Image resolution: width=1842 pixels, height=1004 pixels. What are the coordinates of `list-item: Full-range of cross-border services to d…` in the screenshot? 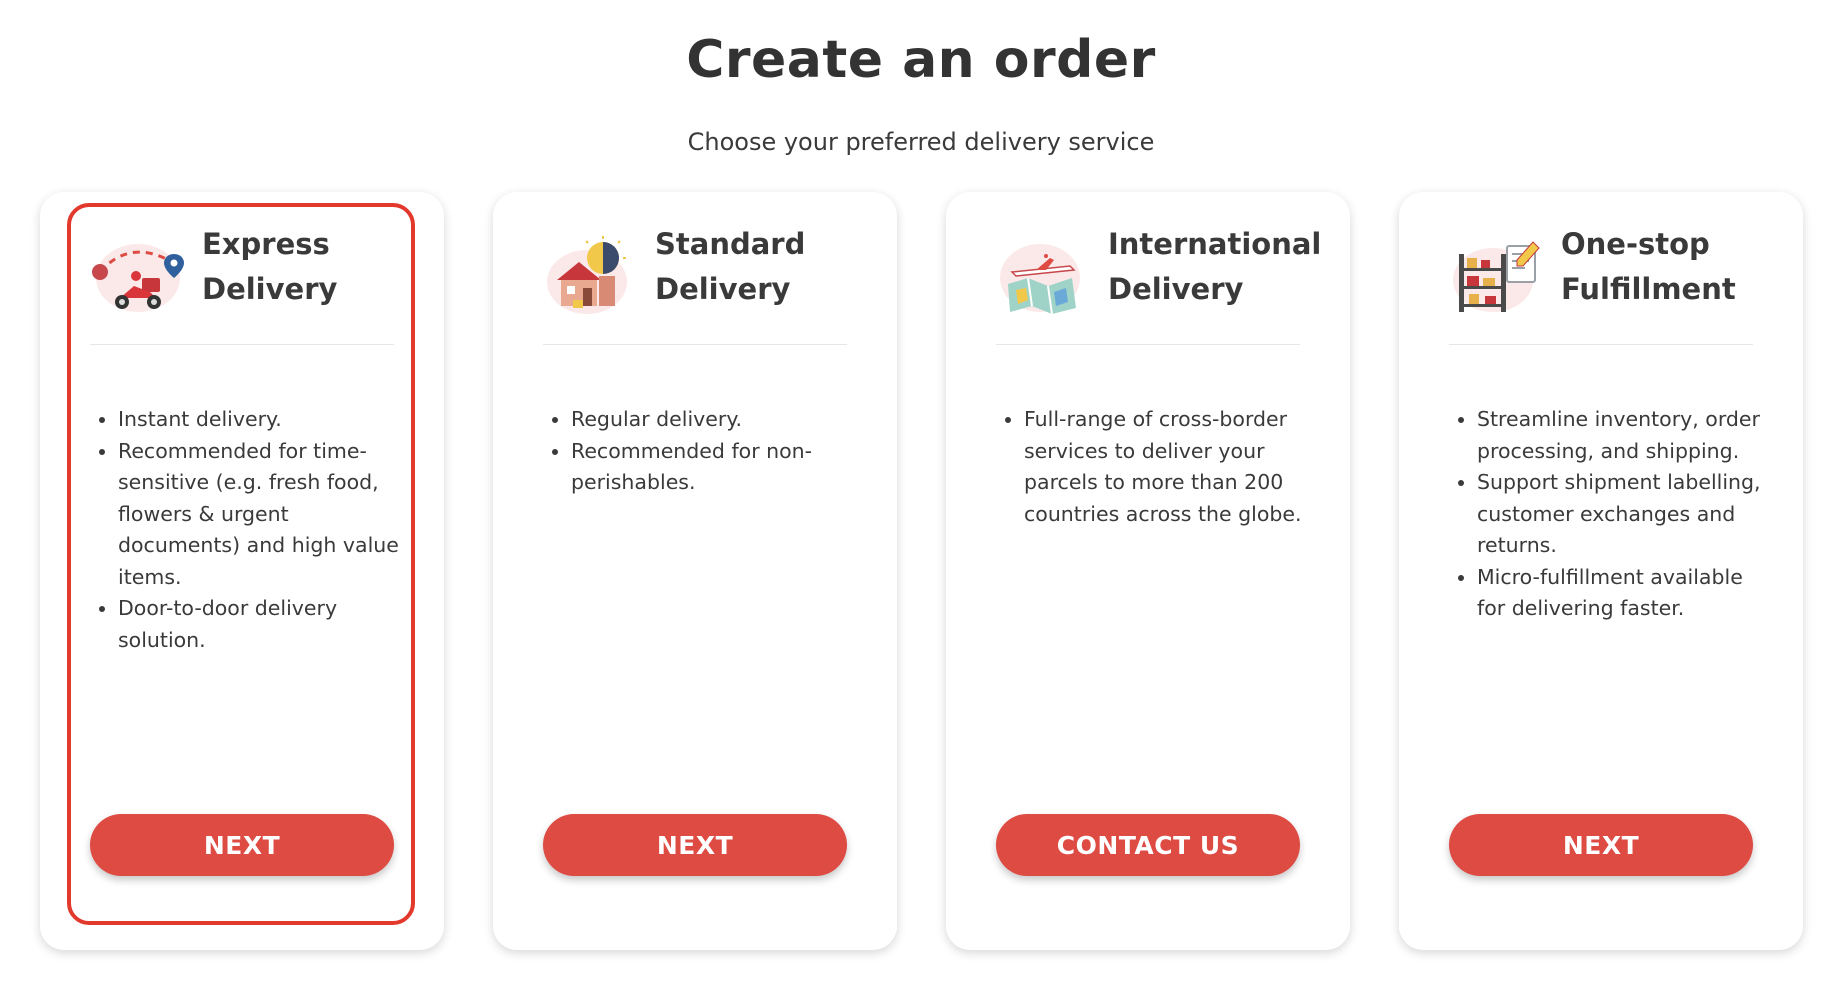 It's located at (1169, 467).